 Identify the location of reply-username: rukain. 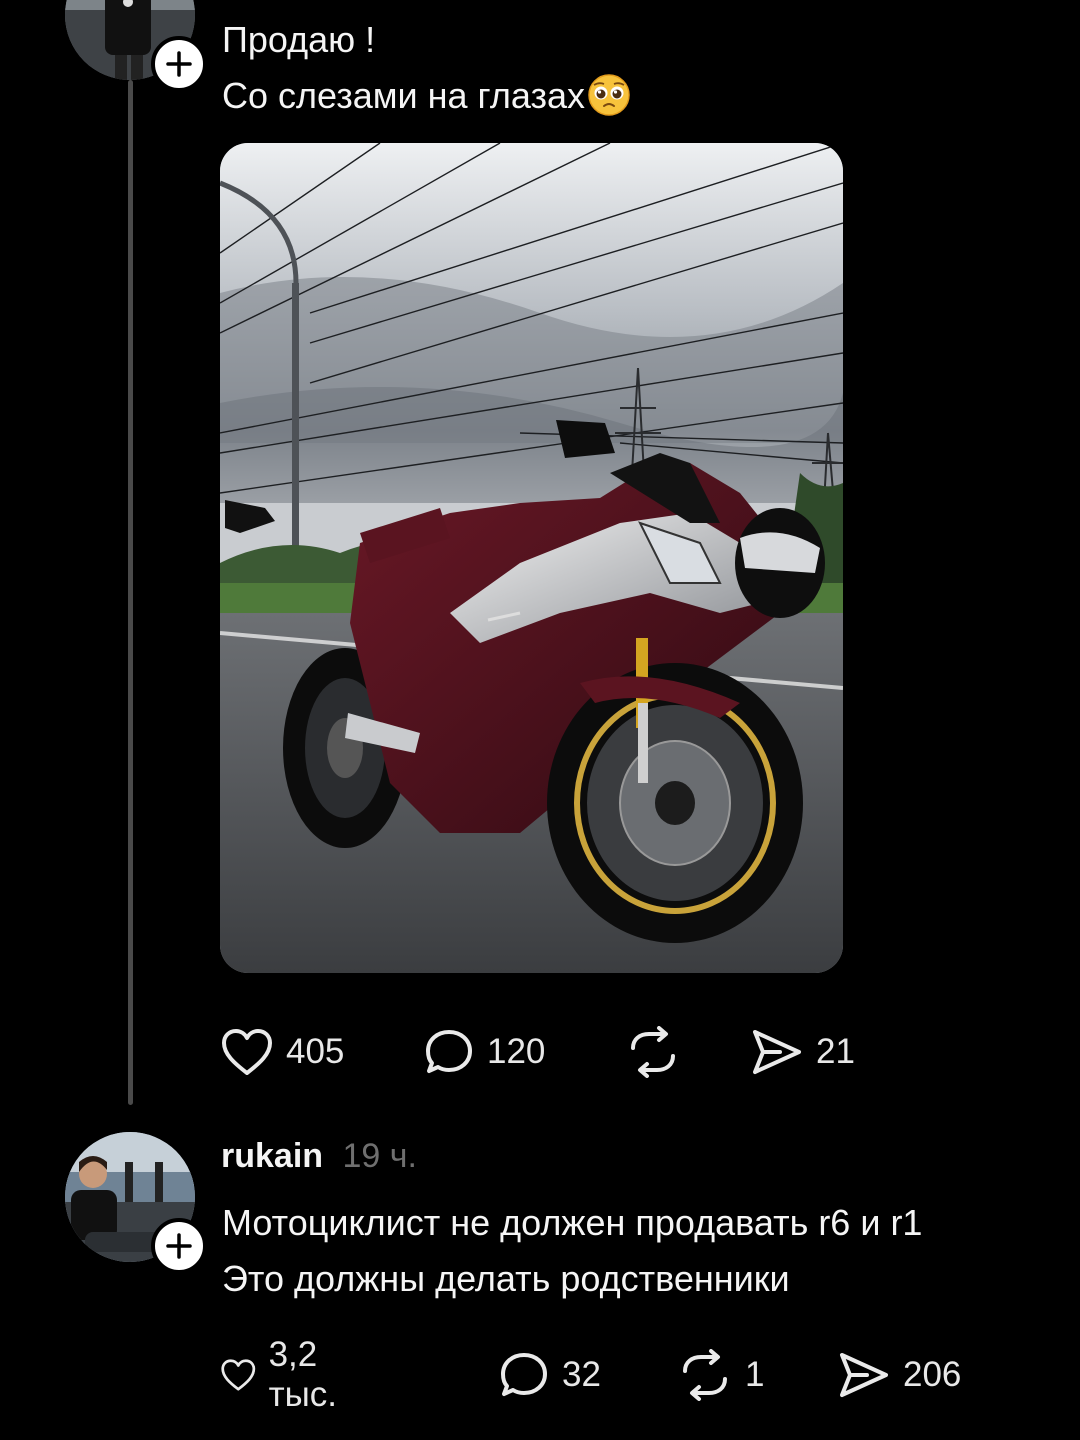
(272, 1156).